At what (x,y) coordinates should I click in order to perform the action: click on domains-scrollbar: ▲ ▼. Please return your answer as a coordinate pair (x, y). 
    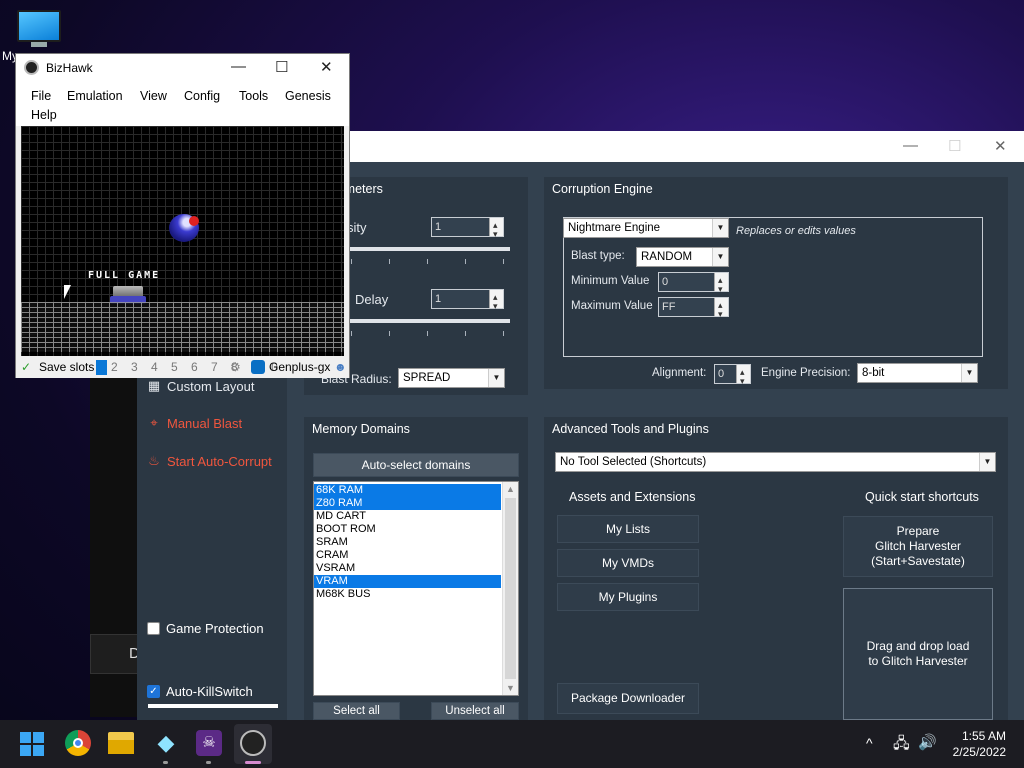
    Looking at the image, I should click on (510, 588).